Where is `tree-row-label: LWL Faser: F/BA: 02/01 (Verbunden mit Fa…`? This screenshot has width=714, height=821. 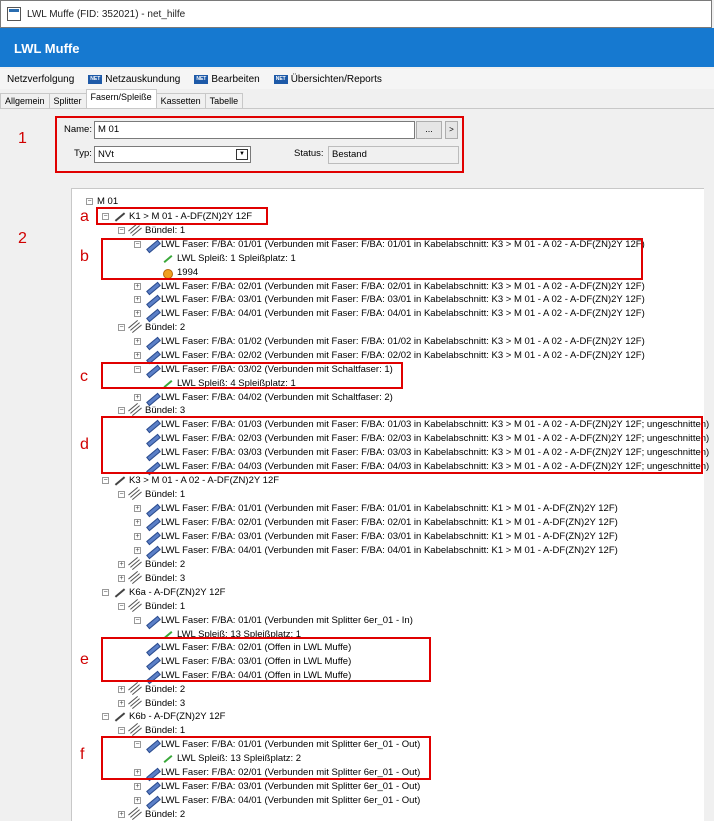 tree-row-label: LWL Faser: F/BA: 02/01 (Verbunden mit Fa… is located at coordinates (389, 522).